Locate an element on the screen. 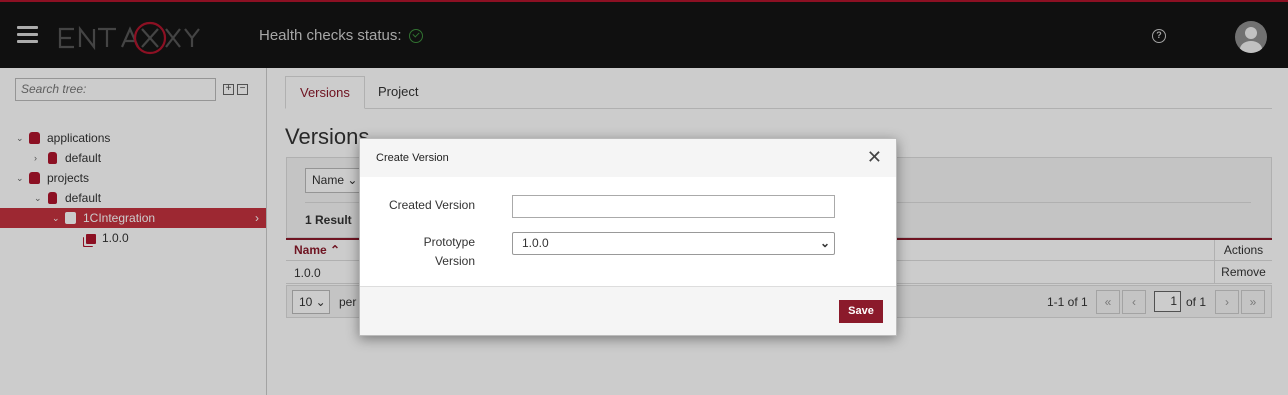  prototype-version-select: 1.0.0 ⌄ is located at coordinates (673, 243).